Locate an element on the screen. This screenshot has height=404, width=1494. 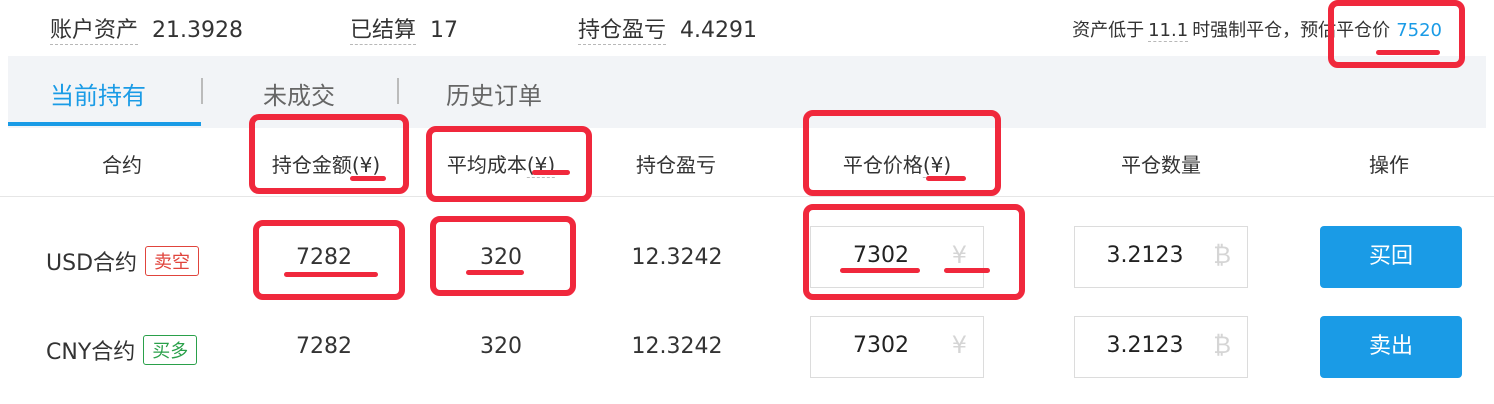
buy-back-button: 买回 is located at coordinates (1391, 257).